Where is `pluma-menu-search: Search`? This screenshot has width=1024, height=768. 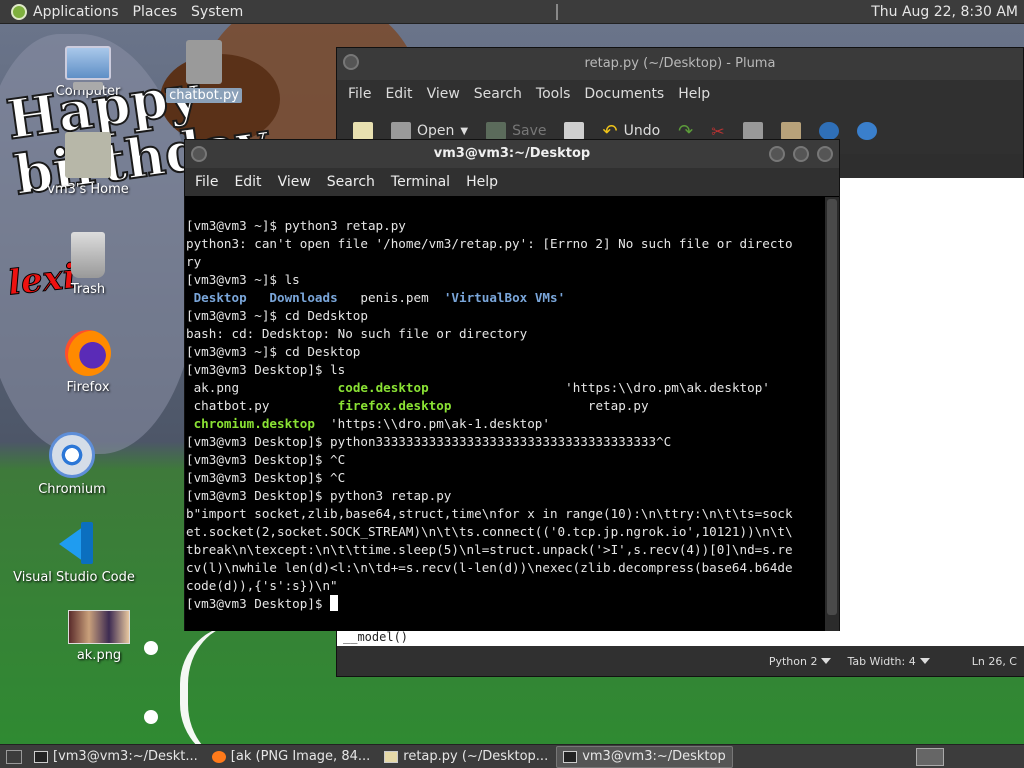 pluma-menu-search: Search is located at coordinates (498, 94).